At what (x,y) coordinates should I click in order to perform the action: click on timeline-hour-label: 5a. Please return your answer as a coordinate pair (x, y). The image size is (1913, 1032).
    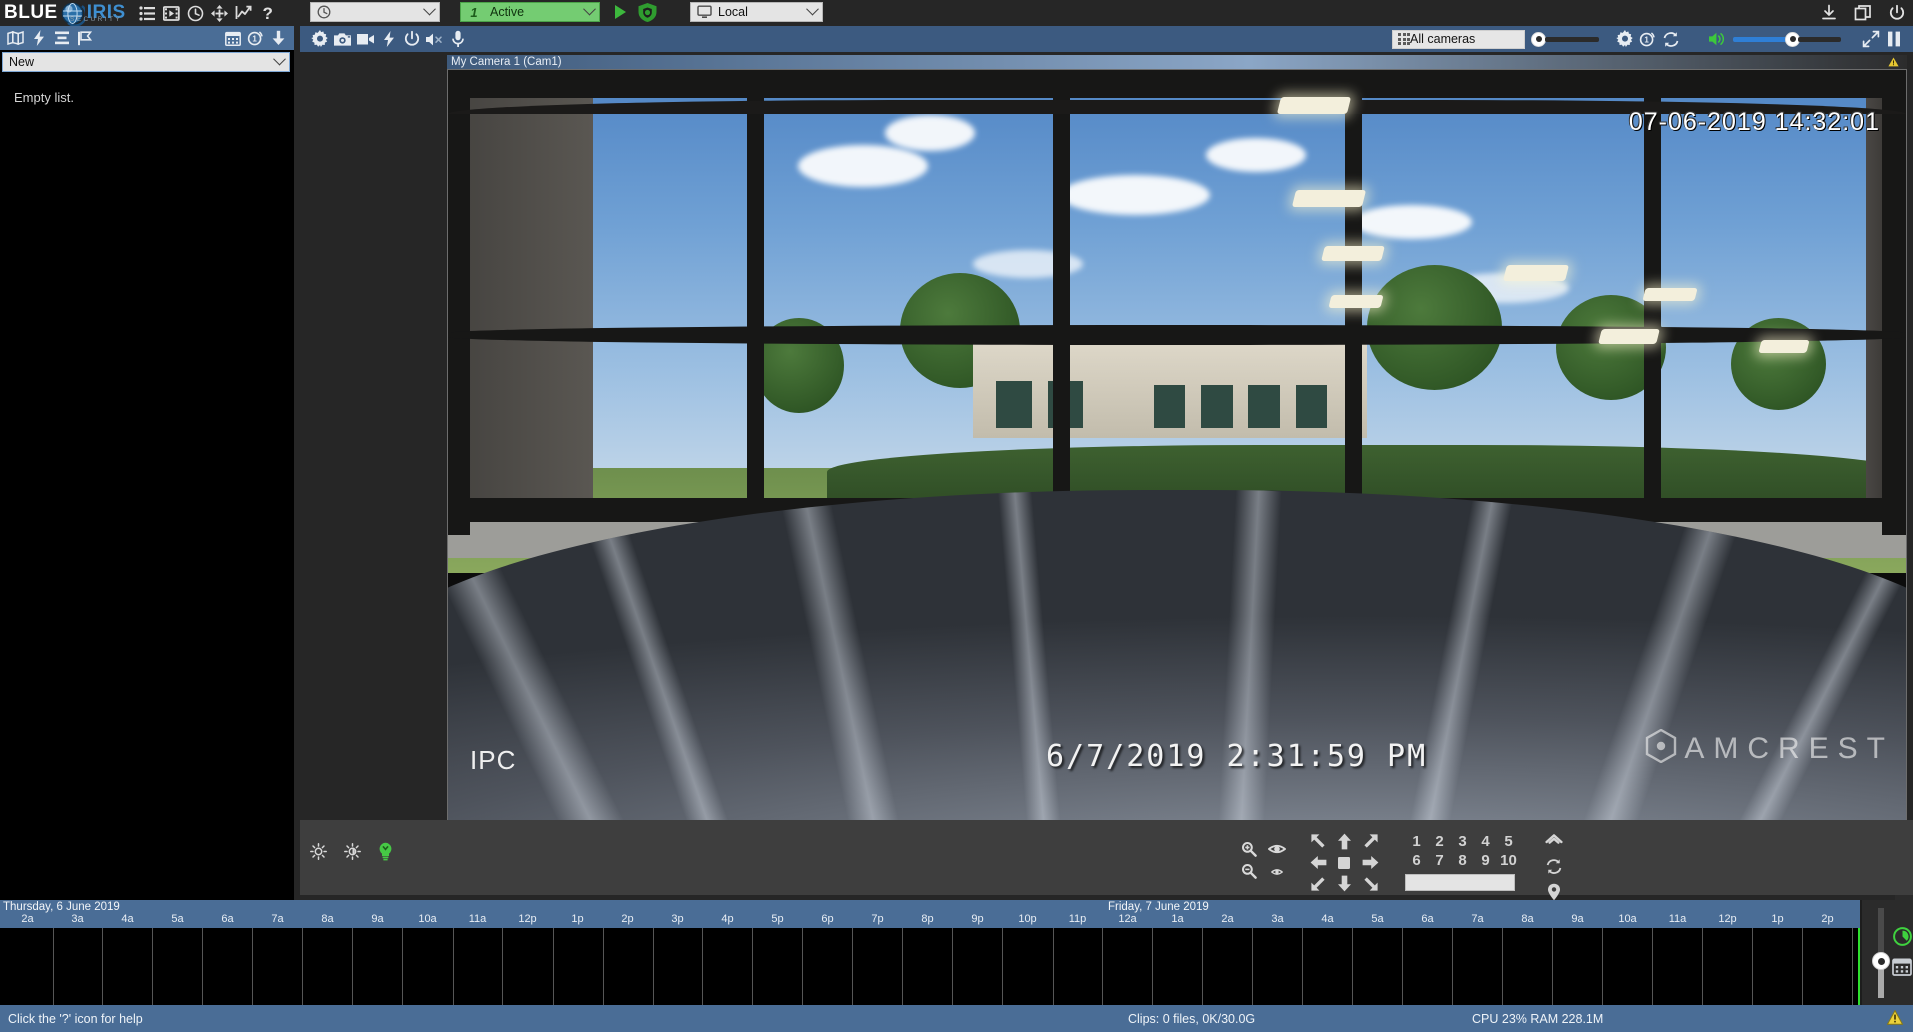
    Looking at the image, I should click on (177, 919).